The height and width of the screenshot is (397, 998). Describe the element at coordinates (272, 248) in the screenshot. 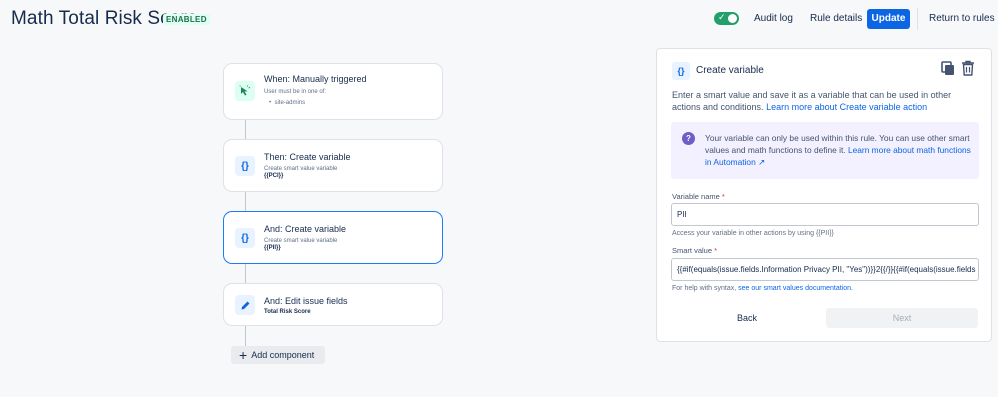

I see `action-value: {{PII}}` at that location.